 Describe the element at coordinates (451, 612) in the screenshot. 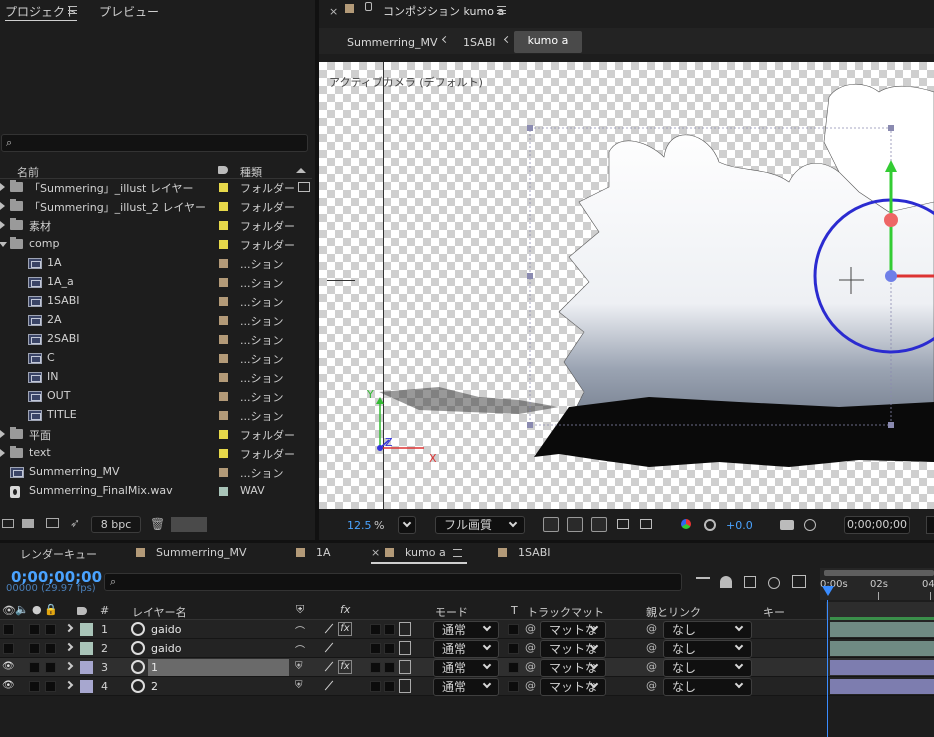

I see `col-mode-header: モード` at that location.